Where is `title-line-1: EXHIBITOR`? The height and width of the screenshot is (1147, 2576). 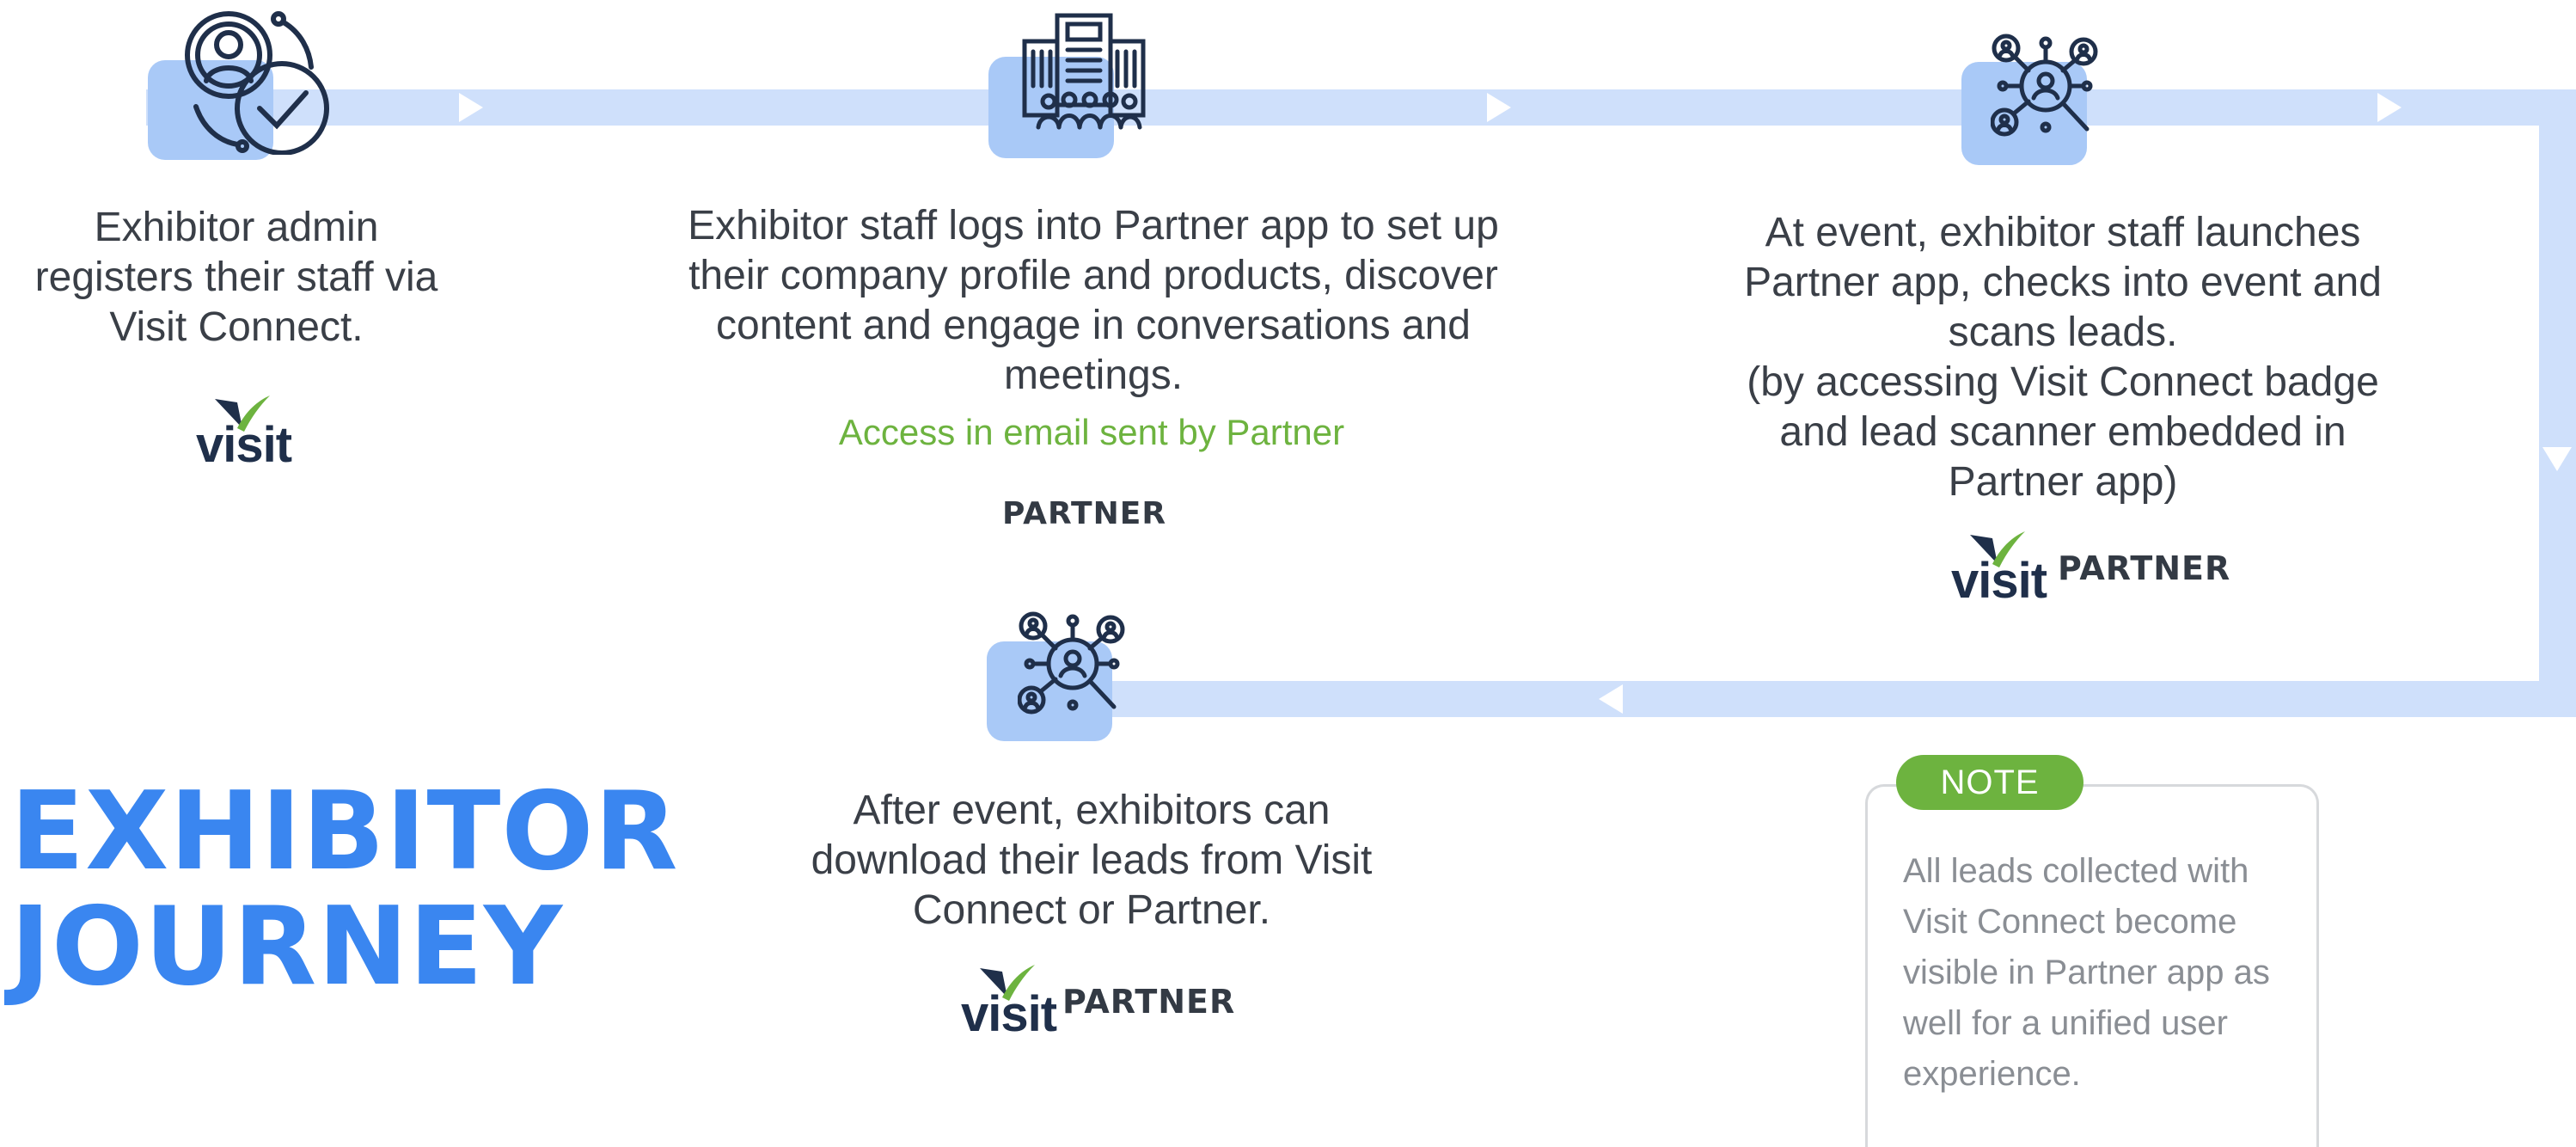
title-line-1: EXHIBITOR is located at coordinates (344, 831).